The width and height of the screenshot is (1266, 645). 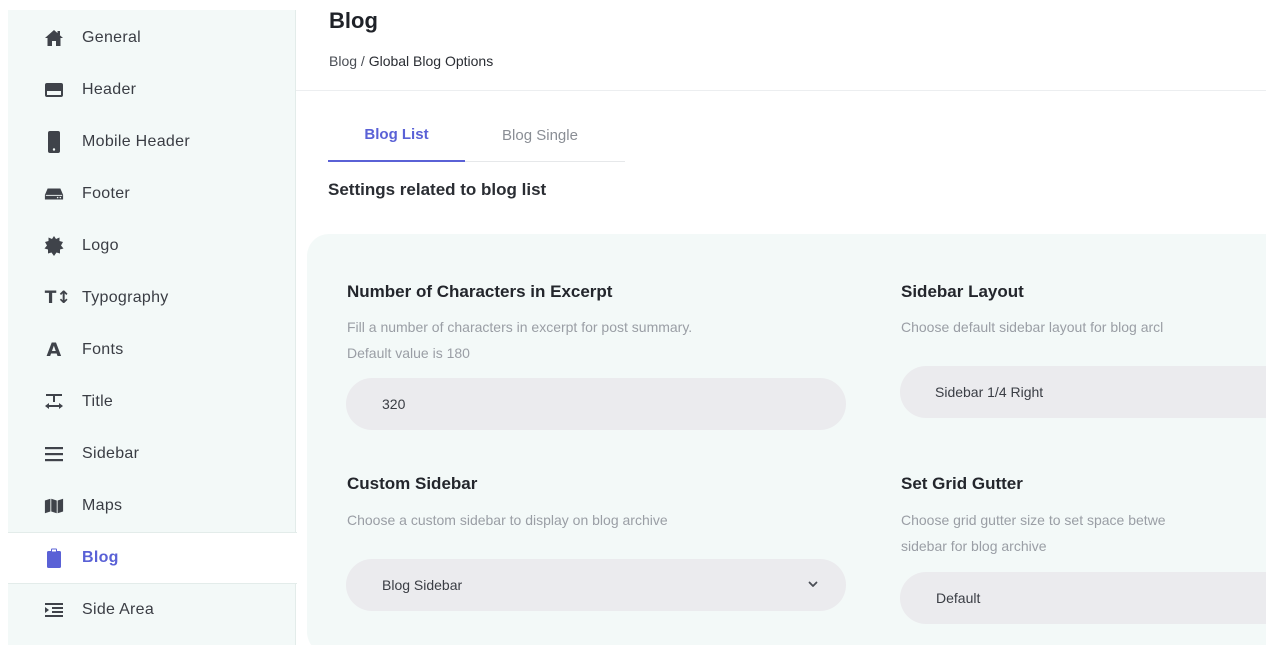 I want to click on header-divider, so click(x=781, y=90).